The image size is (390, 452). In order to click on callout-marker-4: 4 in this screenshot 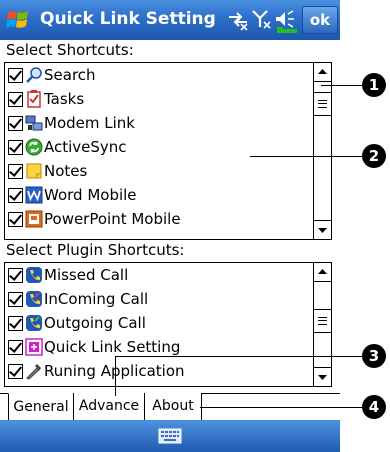, I will do `click(374, 407)`.